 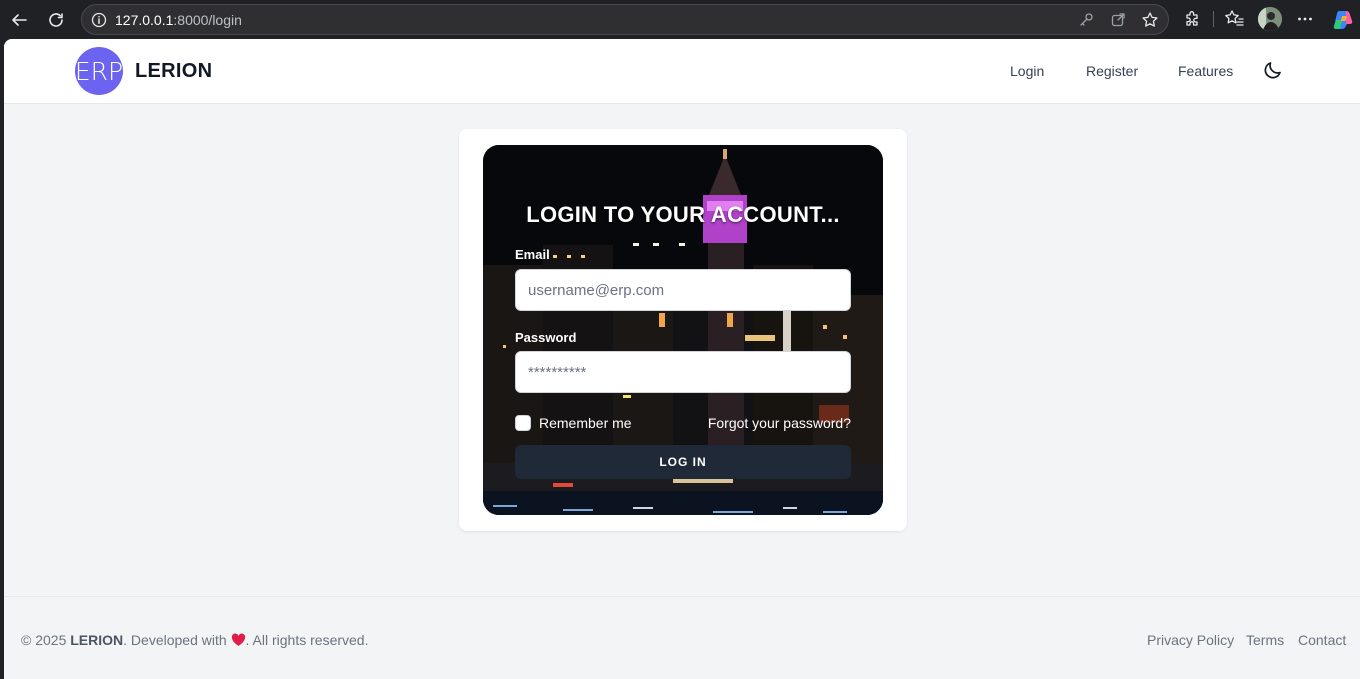 What do you see at coordinates (1305, 19) in the screenshot?
I see `more-menu-icon` at bounding box center [1305, 19].